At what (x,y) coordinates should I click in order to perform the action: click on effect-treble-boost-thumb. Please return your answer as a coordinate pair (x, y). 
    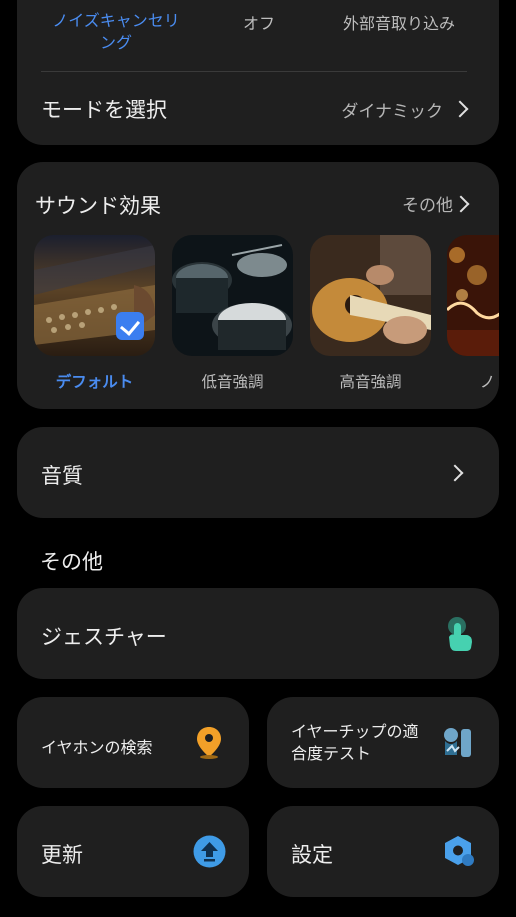
    Looking at the image, I should click on (370, 295).